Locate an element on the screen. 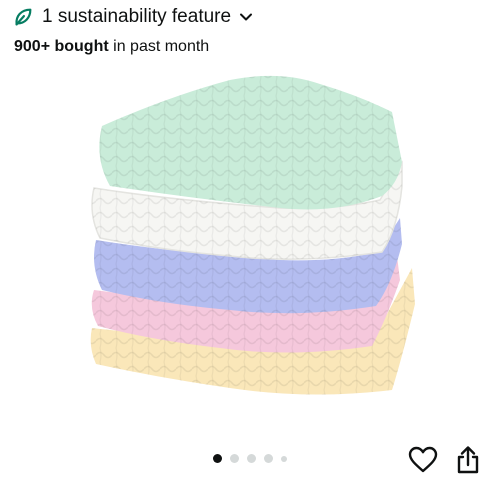 The image size is (500, 500). purchase-count-number: 900+ bought is located at coordinates (61, 46).